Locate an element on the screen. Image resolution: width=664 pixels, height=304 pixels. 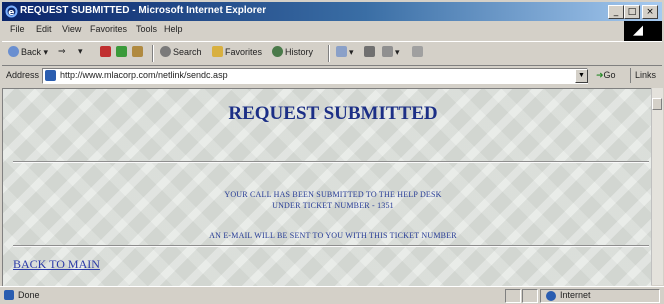
windows-throbber: ◢ is located at coordinates (643, 31).